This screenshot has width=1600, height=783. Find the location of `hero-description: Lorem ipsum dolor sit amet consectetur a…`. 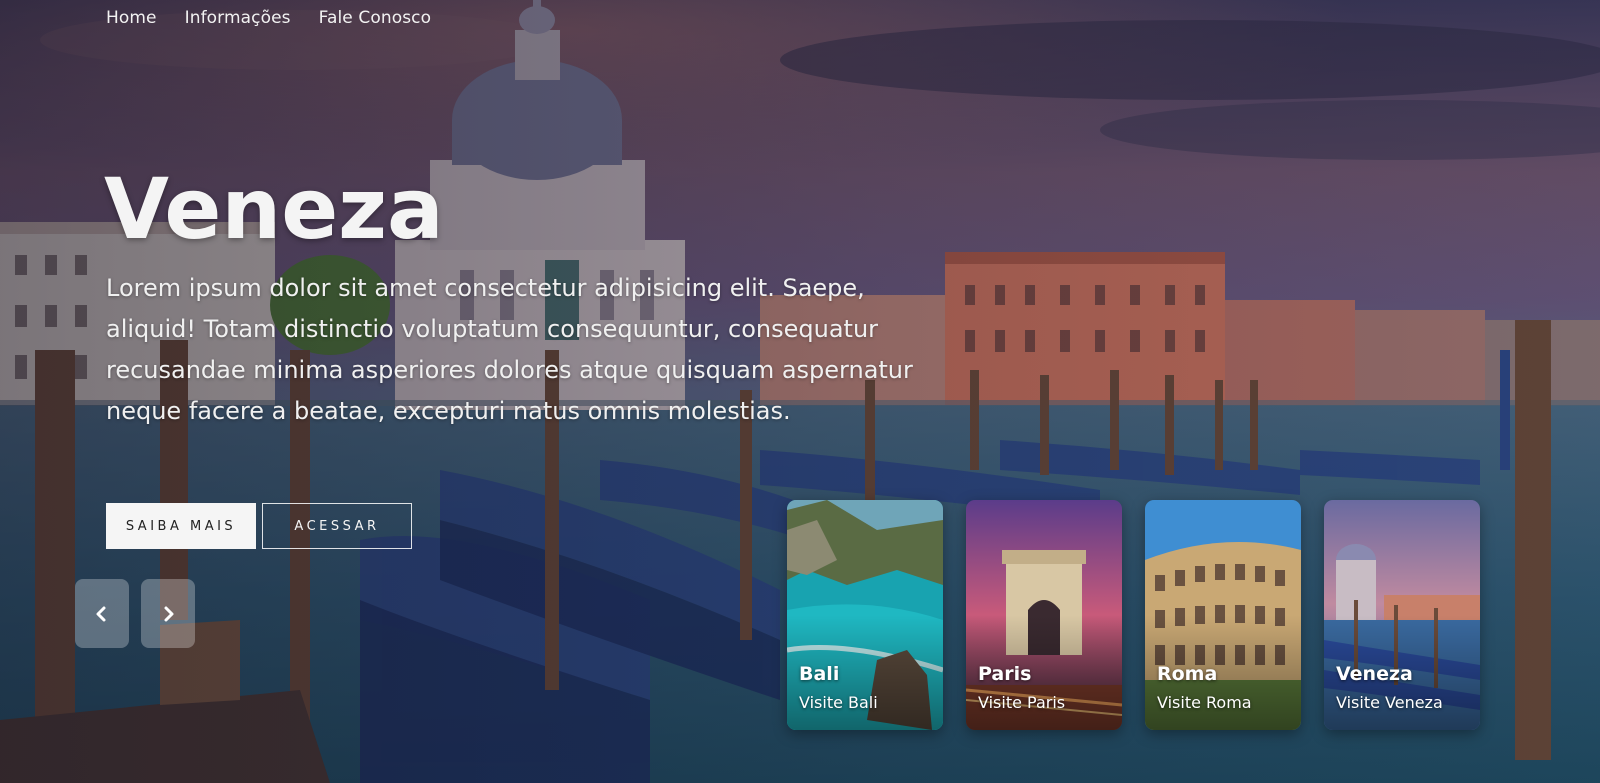

hero-description: Lorem ipsum dolor sit amet consectetur a… is located at coordinates (509, 349).